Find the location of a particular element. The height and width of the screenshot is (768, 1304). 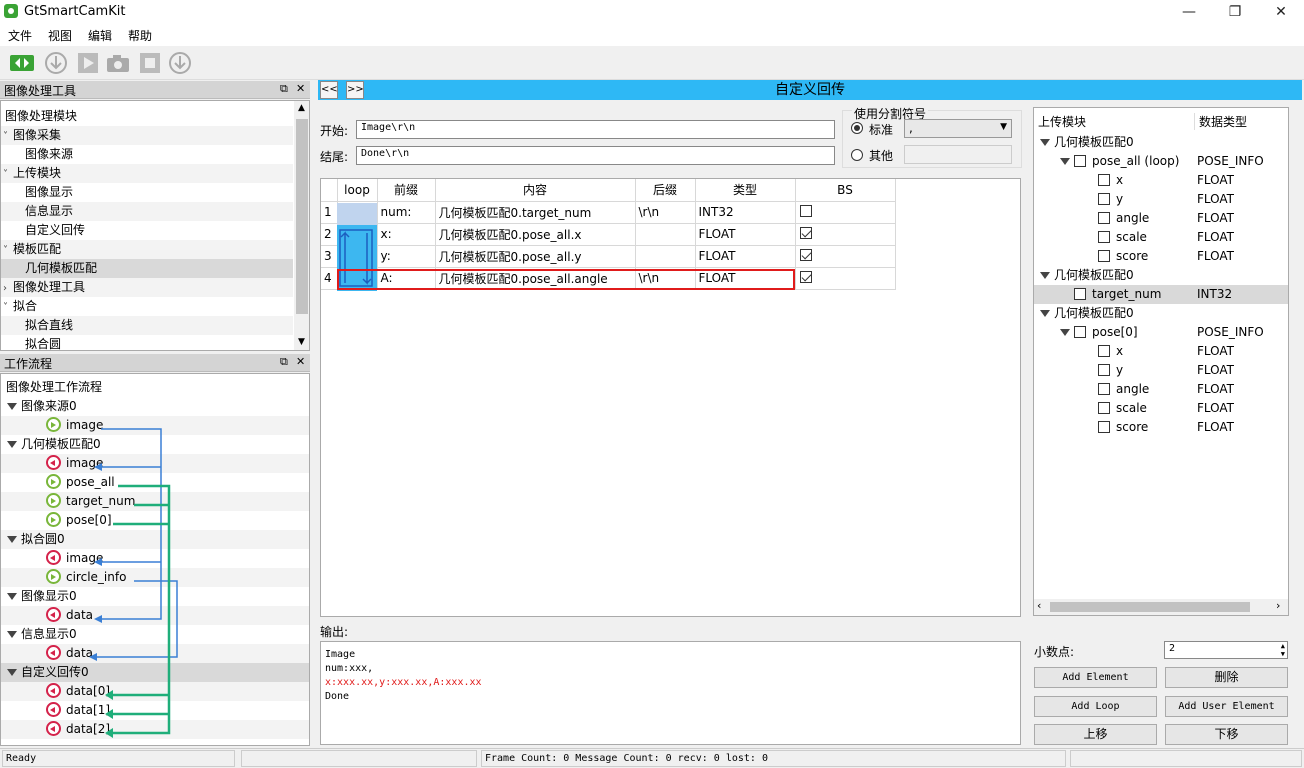

start-input: Image\r\n is located at coordinates (595, 129).